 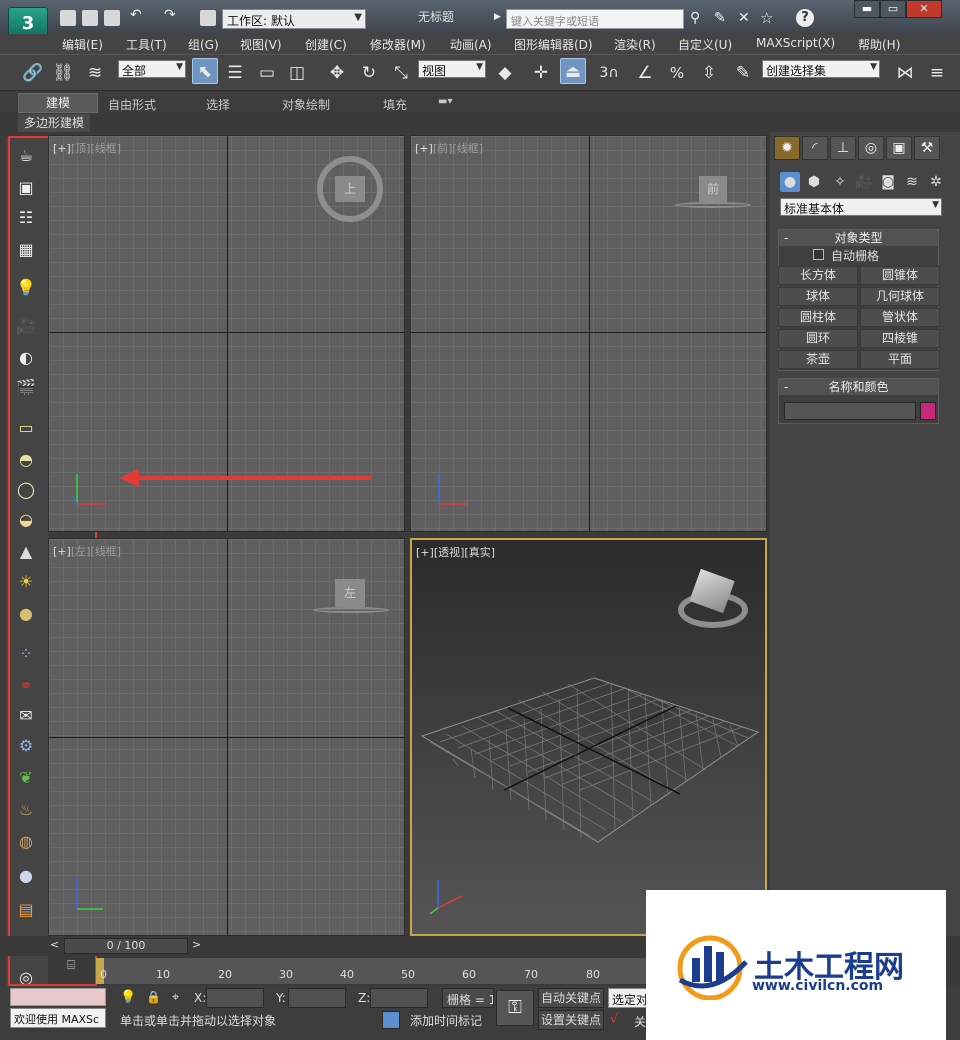 I want to click on tab-freeform: 自由形式, so click(x=132, y=104).